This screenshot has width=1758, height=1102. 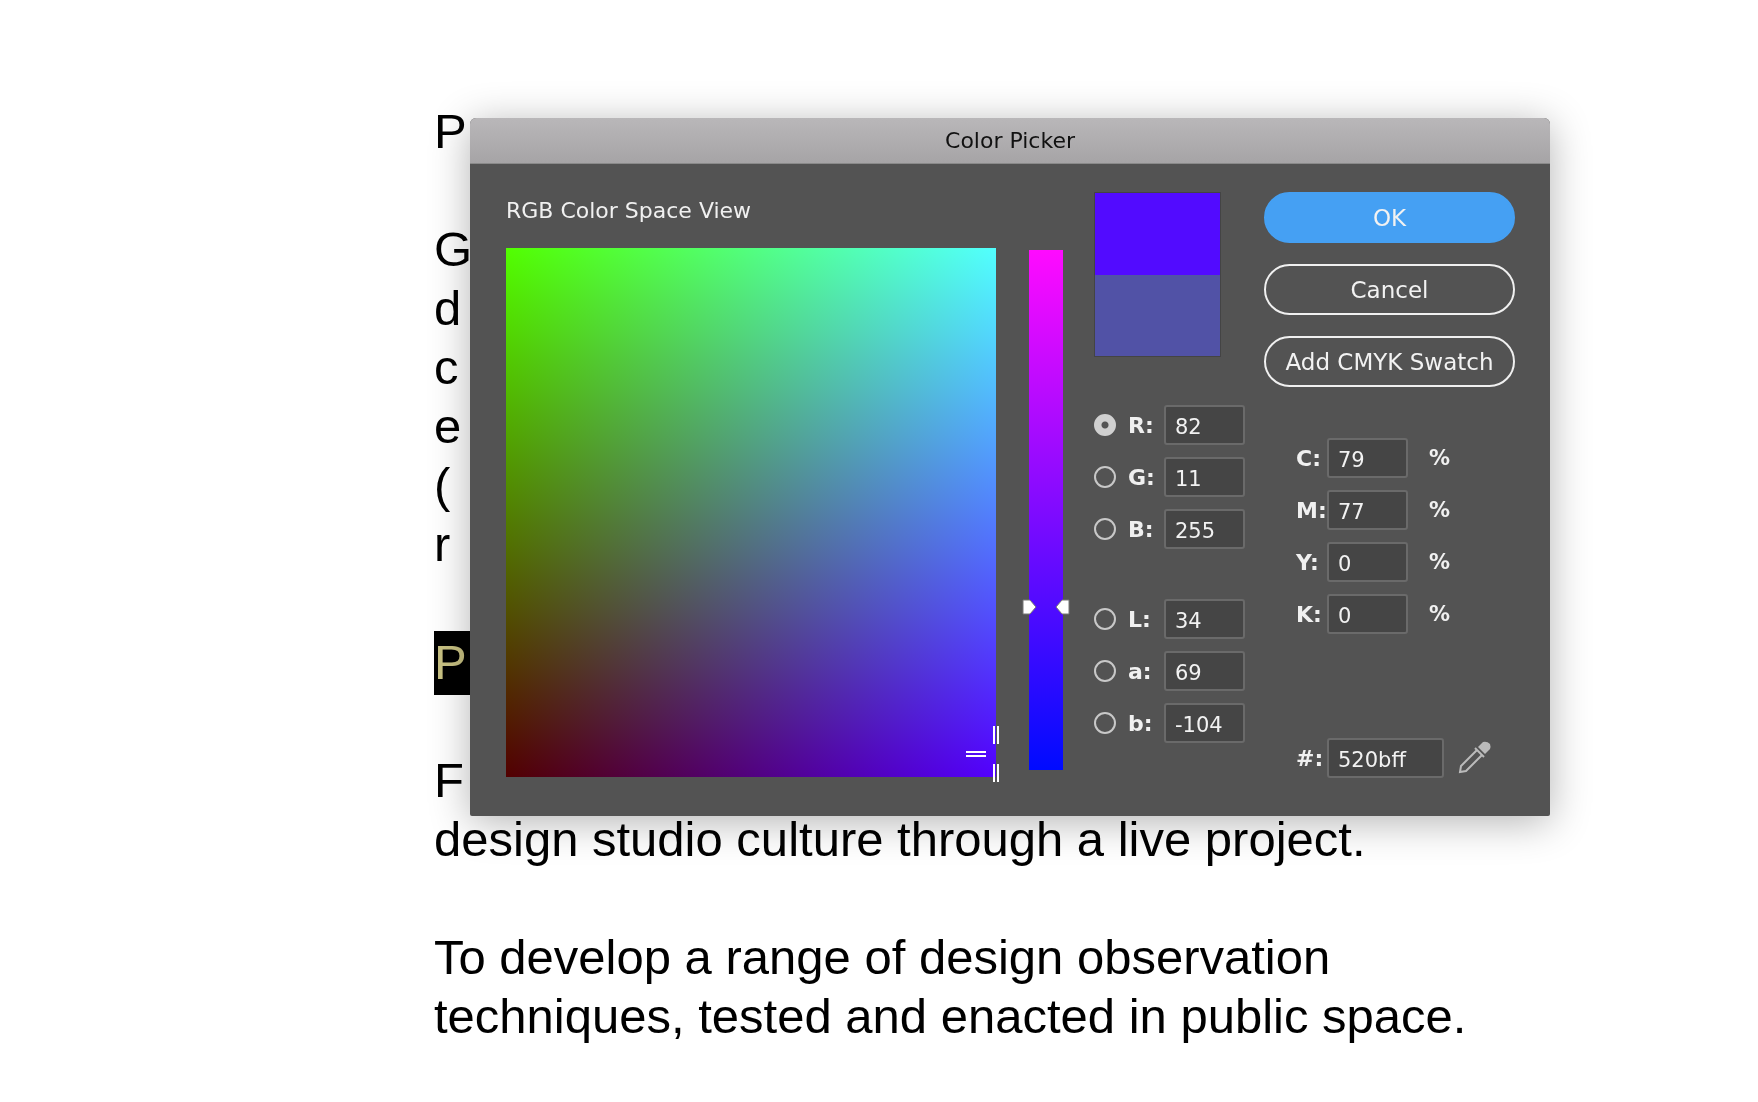 I want to click on dialog-button: Cancel, so click(x=1389, y=289).